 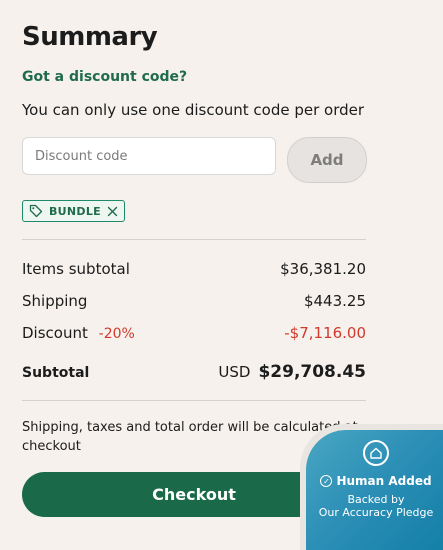 I want to click on remove-discount-icon, so click(x=112, y=211).